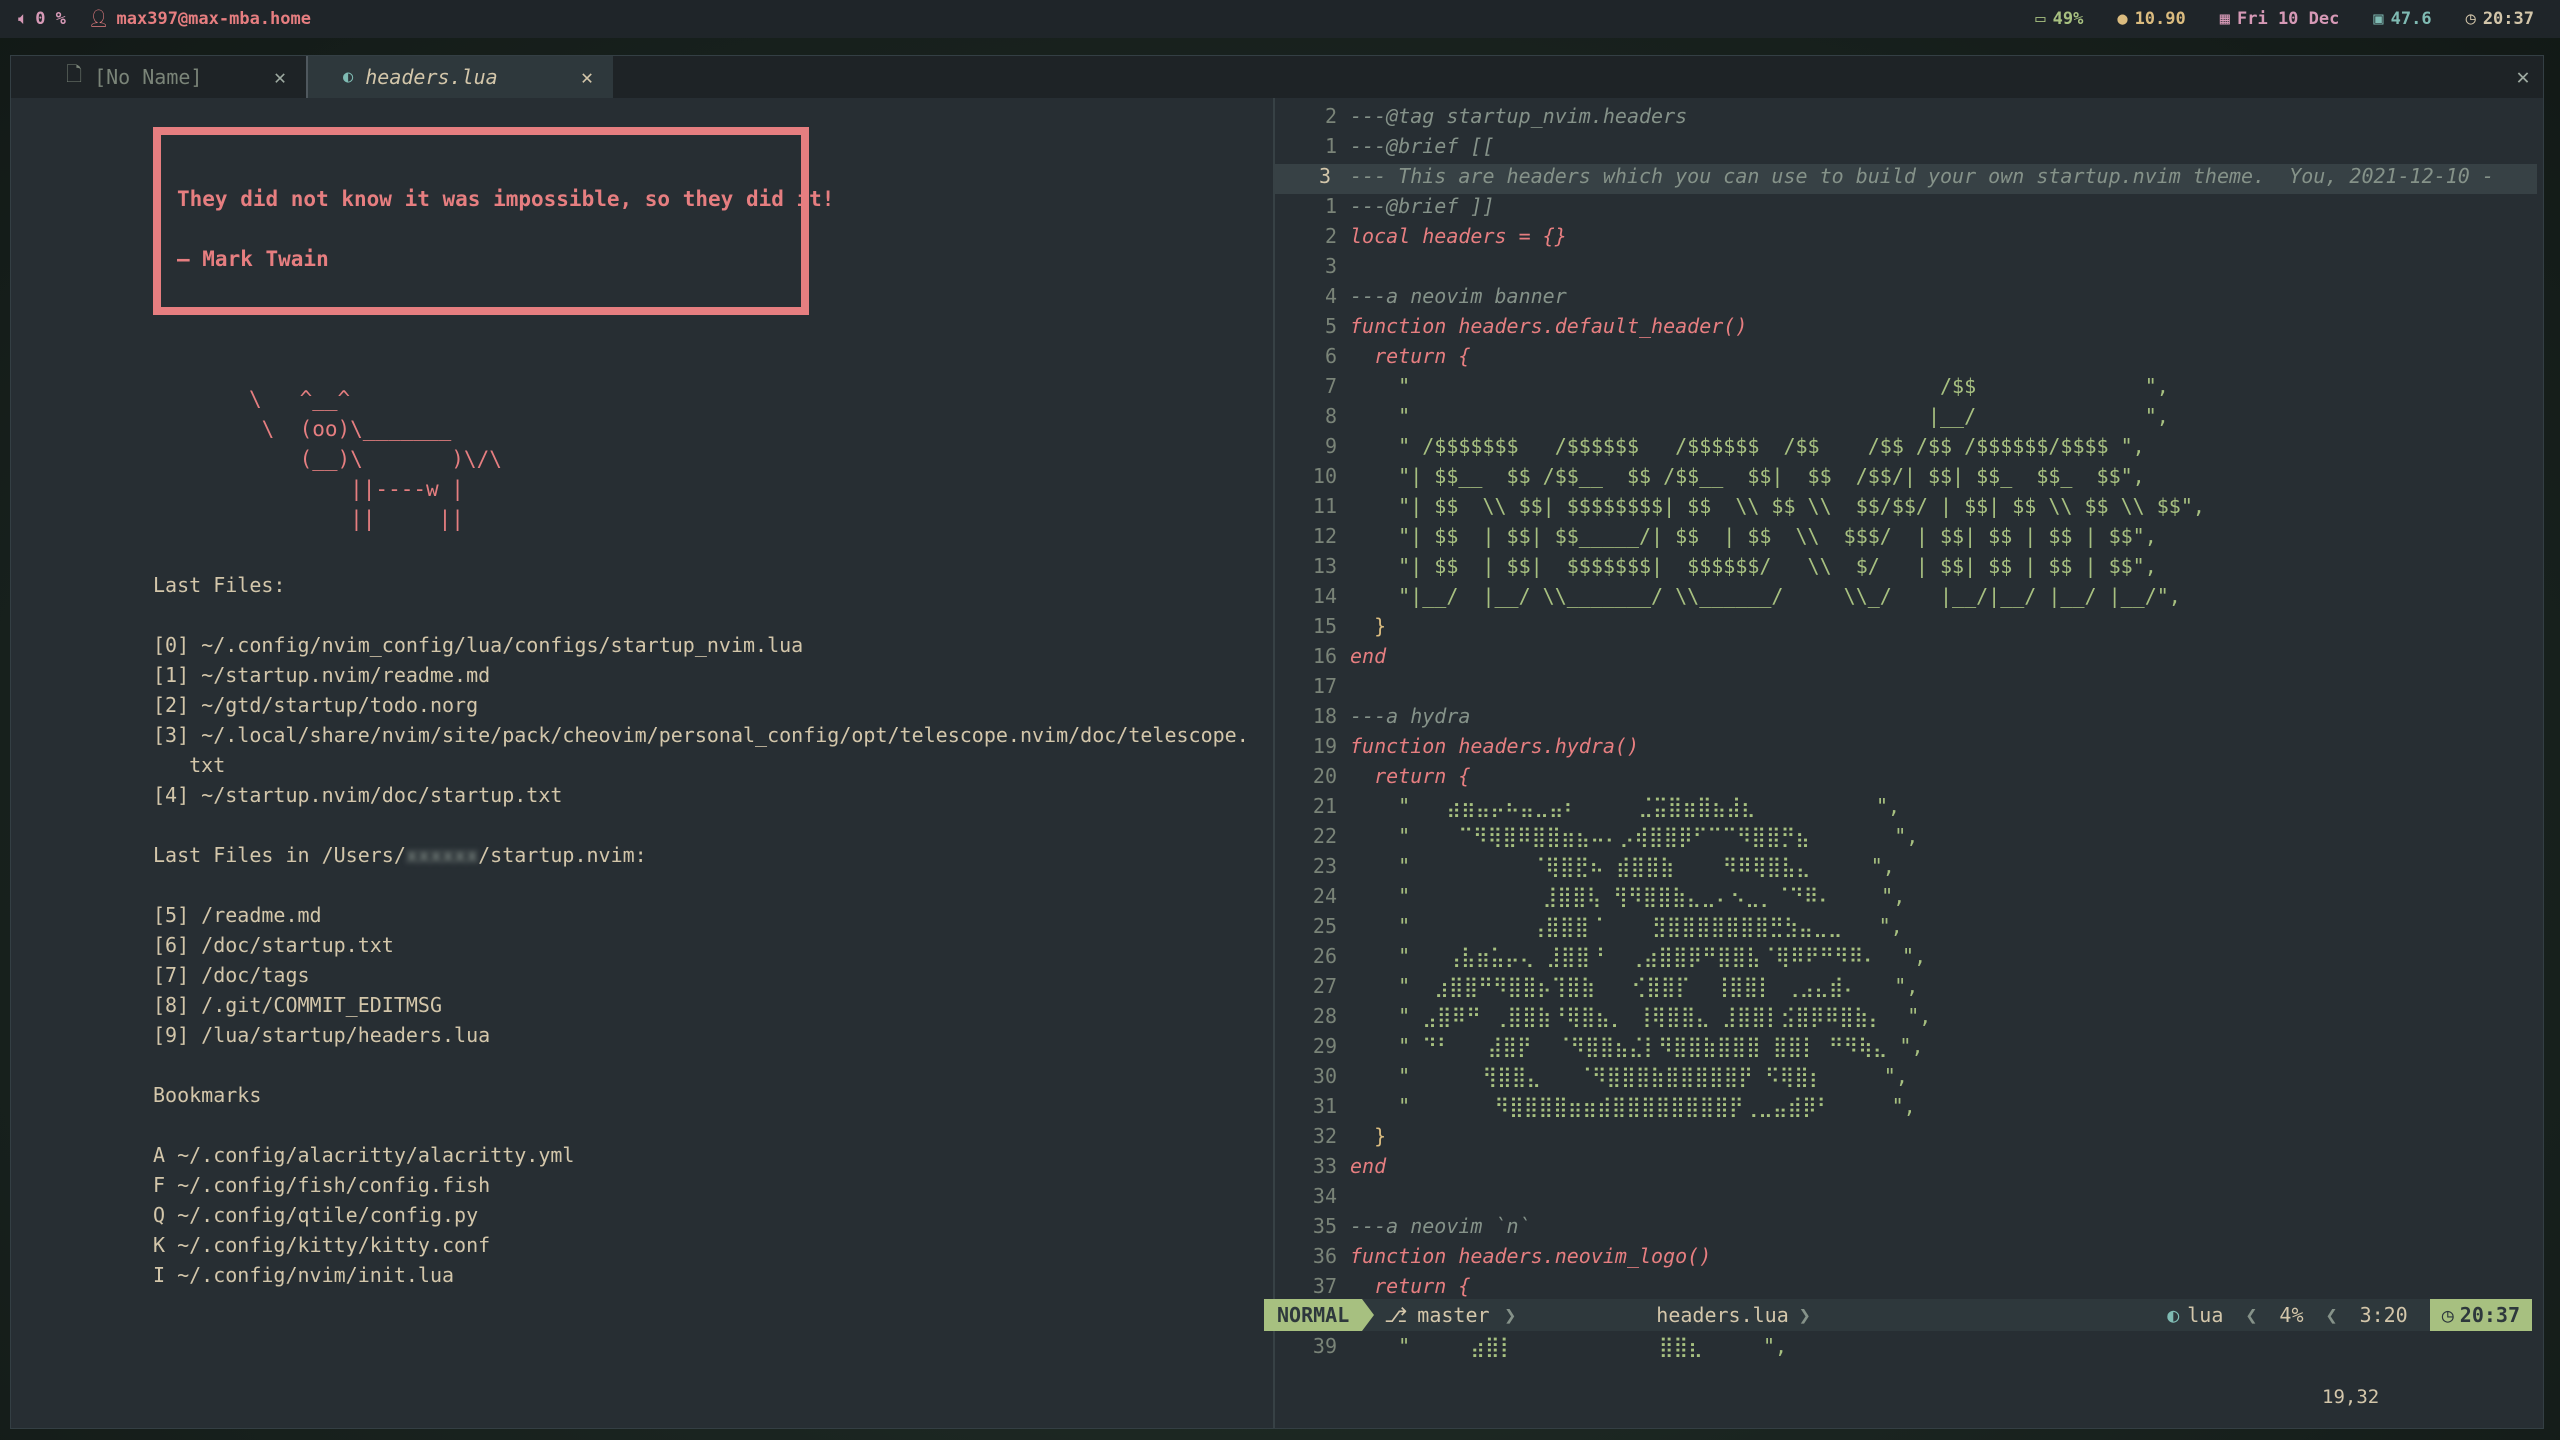 Image resolution: width=2560 pixels, height=1440 pixels. Describe the element at coordinates (213, 19) in the screenshot. I see `user-host: max397@max-mba.home` at that location.